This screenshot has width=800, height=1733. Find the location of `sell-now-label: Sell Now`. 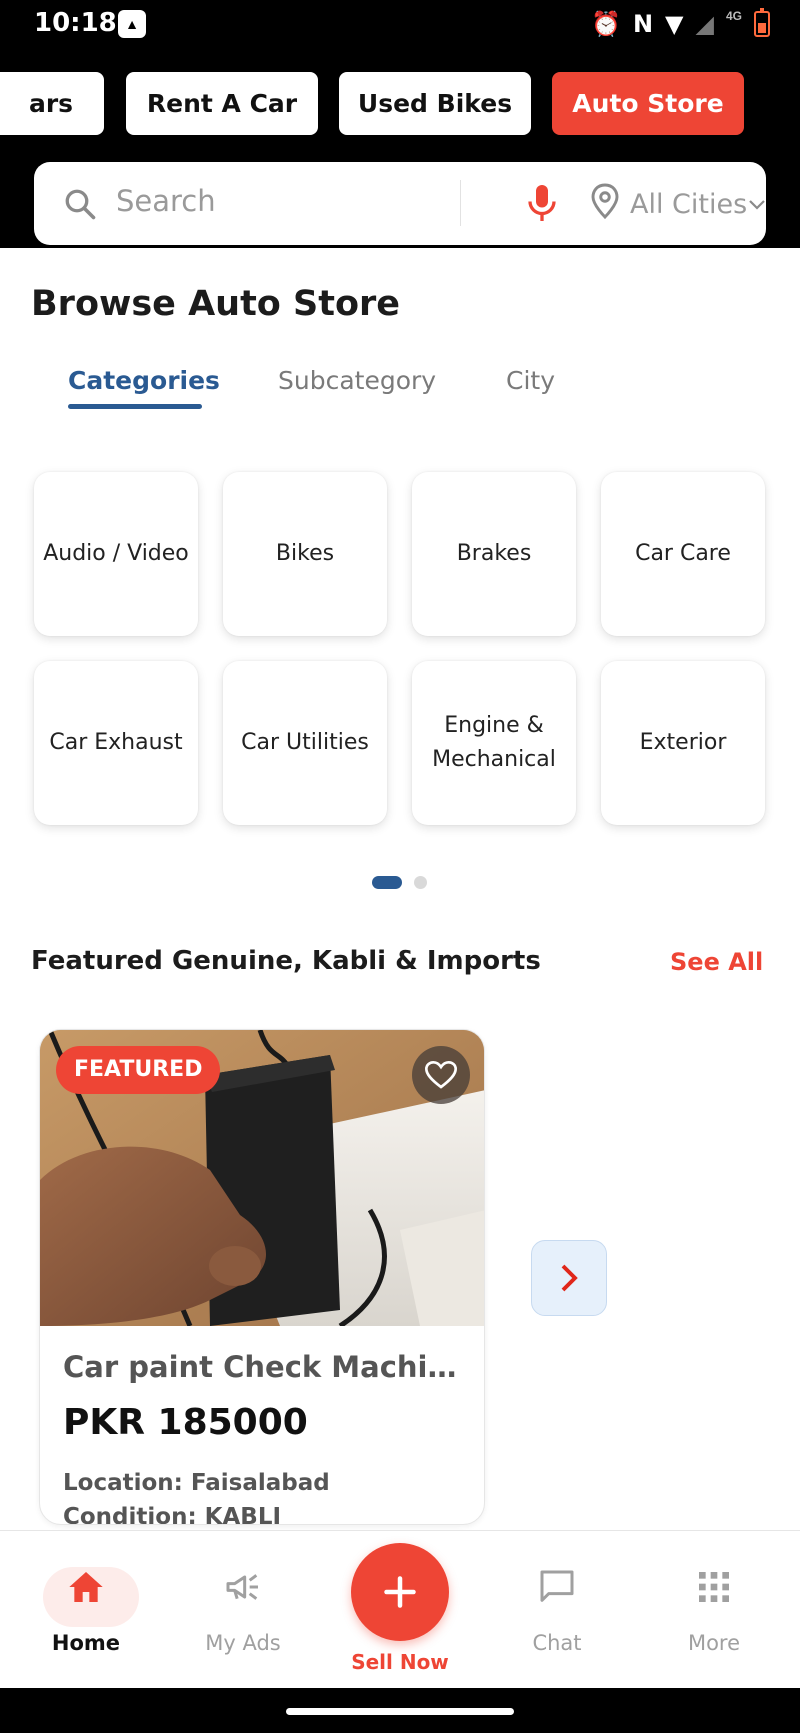

sell-now-label: Sell Now is located at coordinates (400, 1662).